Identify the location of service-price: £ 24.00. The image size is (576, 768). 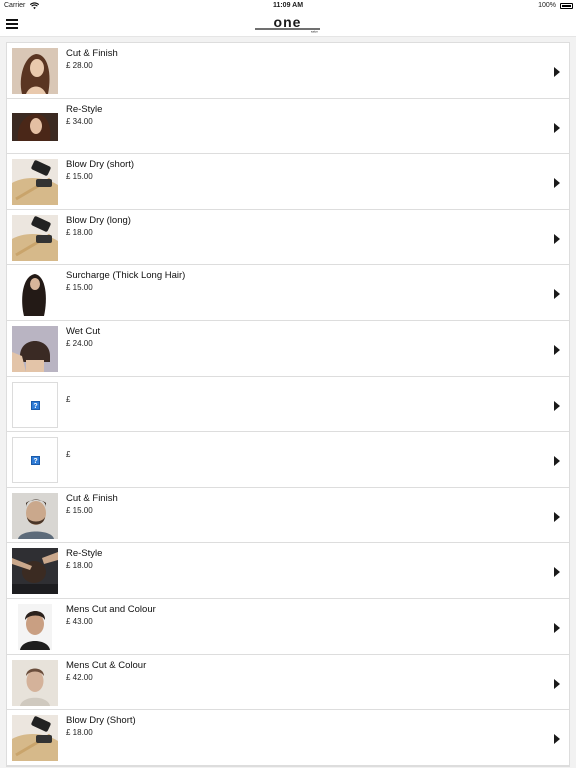
(79, 343).